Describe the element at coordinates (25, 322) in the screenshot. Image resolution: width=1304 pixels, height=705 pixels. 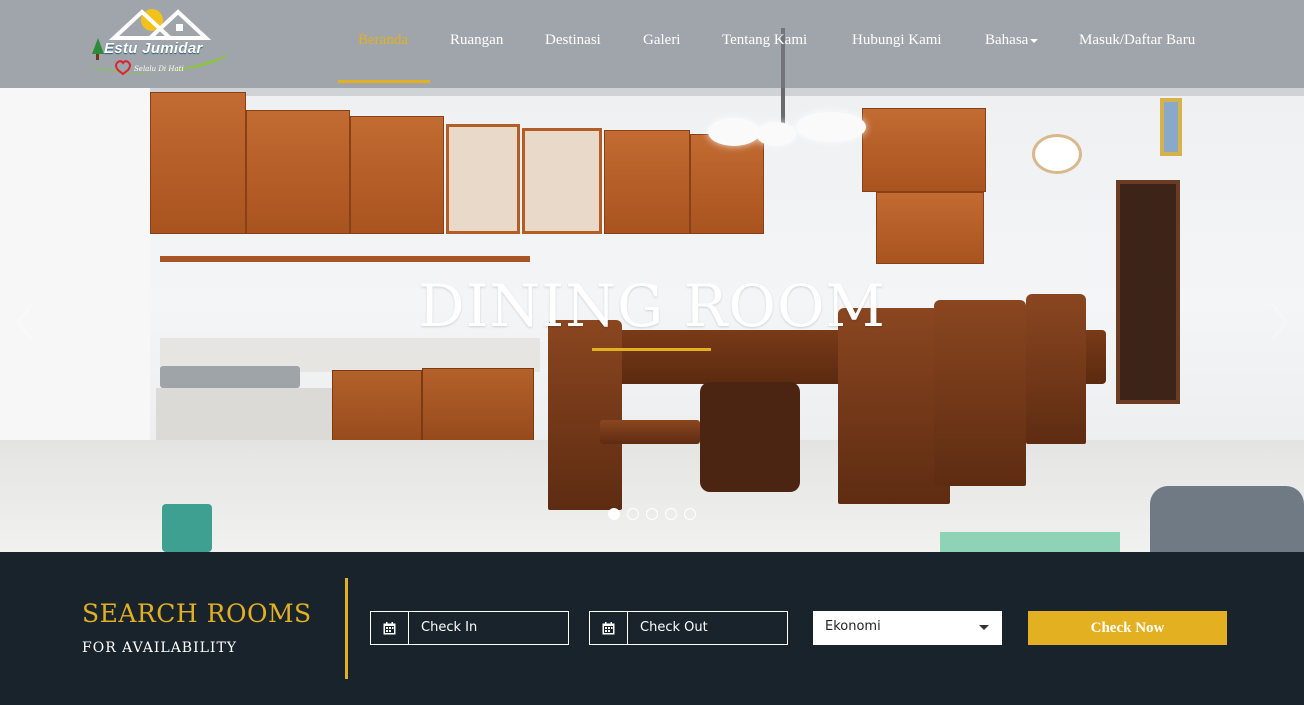
I see `prev-slide-icon` at that location.